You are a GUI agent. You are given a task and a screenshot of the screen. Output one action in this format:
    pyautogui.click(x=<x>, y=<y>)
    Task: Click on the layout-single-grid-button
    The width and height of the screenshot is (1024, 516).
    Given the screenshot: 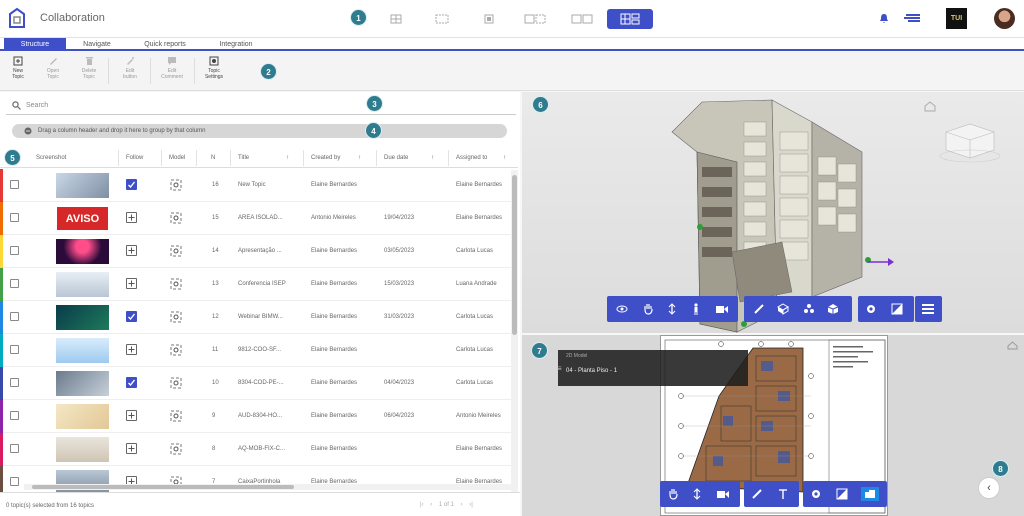 What is the action you would take?
    pyautogui.click(x=396, y=18)
    